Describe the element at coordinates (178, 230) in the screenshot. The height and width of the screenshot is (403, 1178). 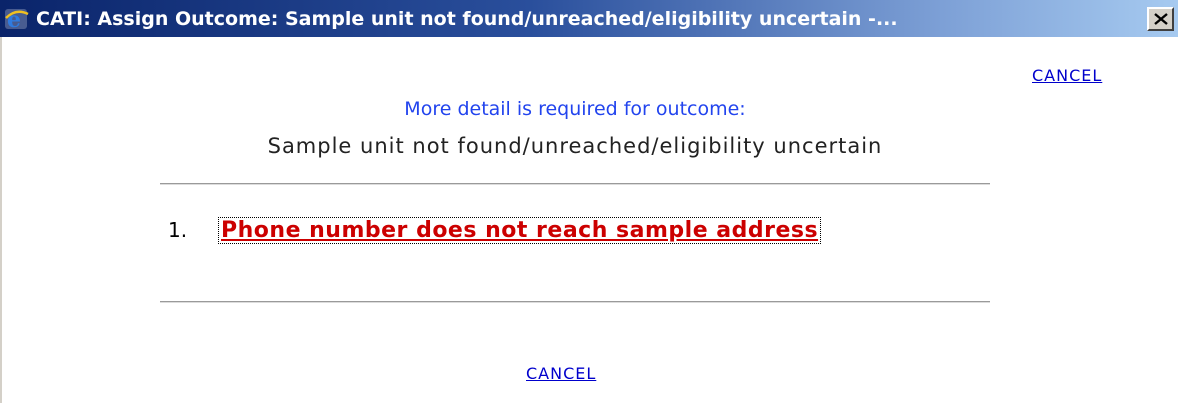
I see `option-number: 1.` at that location.